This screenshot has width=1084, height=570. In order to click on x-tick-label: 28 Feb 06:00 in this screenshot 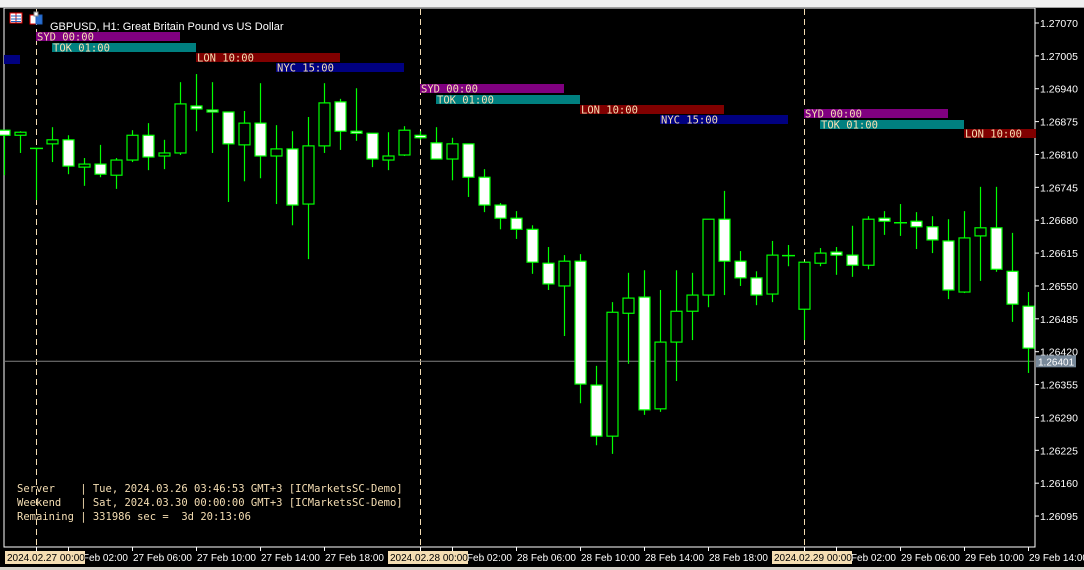, I will do `click(546, 558)`.